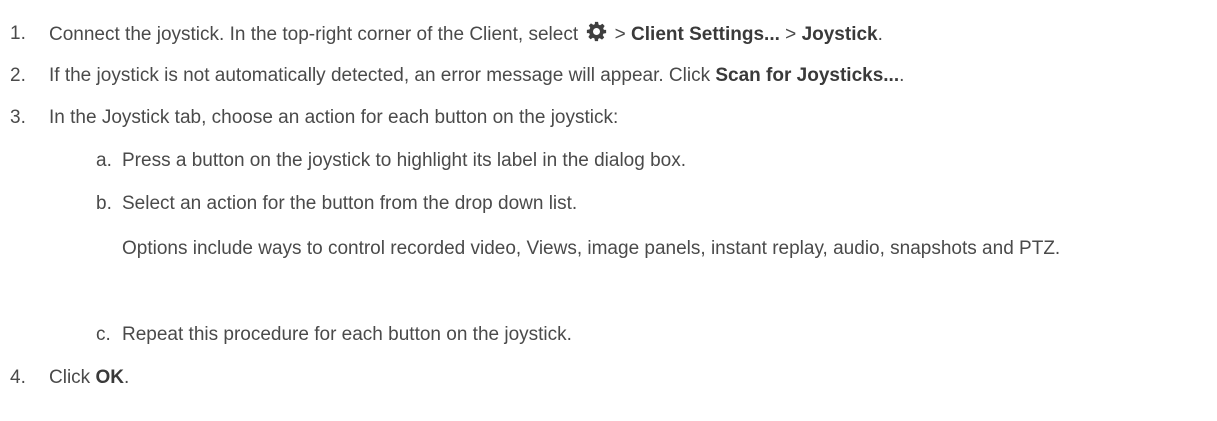 Image resolution: width=1217 pixels, height=421 pixels. Describe the element at coordinates (839, 34) in the screenshot. I see `menu-joystick: Joystick` at that location.